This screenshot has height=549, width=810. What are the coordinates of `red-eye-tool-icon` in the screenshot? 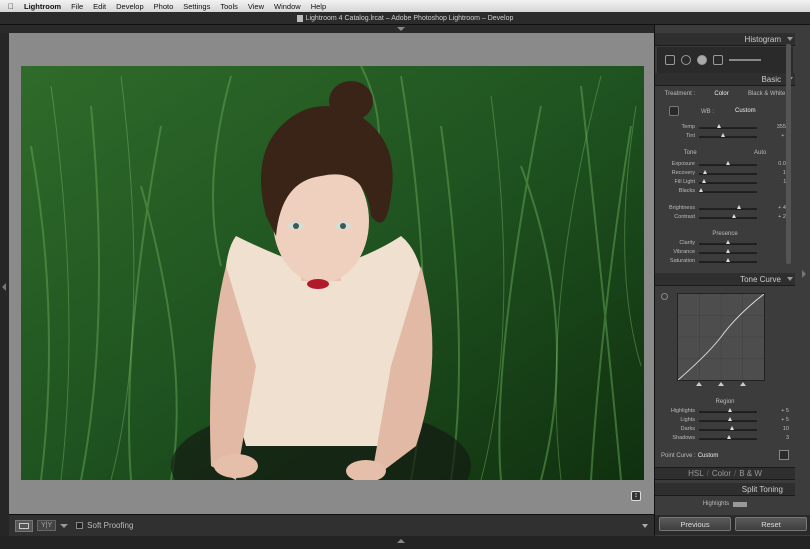 It's located at (702, 60).